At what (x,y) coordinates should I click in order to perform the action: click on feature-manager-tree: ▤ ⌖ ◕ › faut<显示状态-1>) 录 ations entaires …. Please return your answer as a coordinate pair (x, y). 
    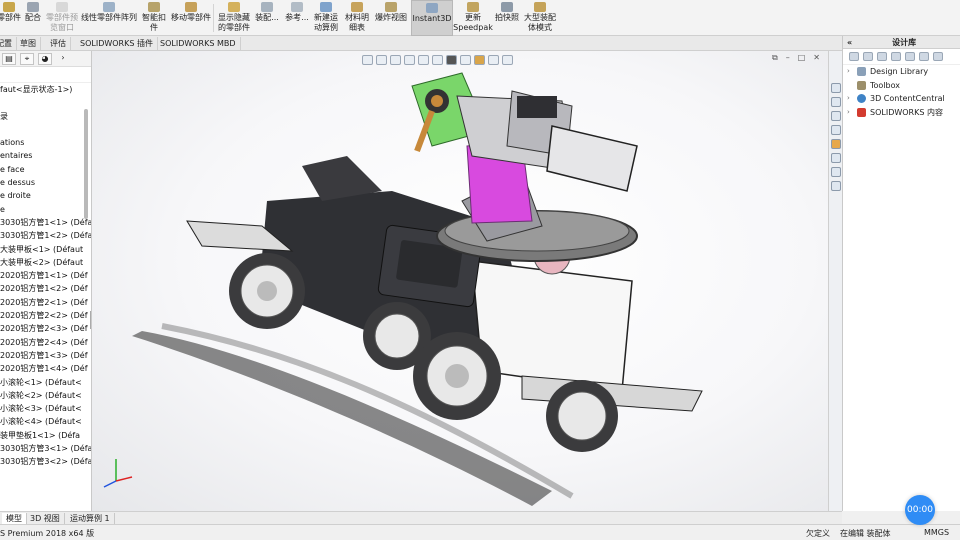
    Looking at the image, I should click on (46, 281).